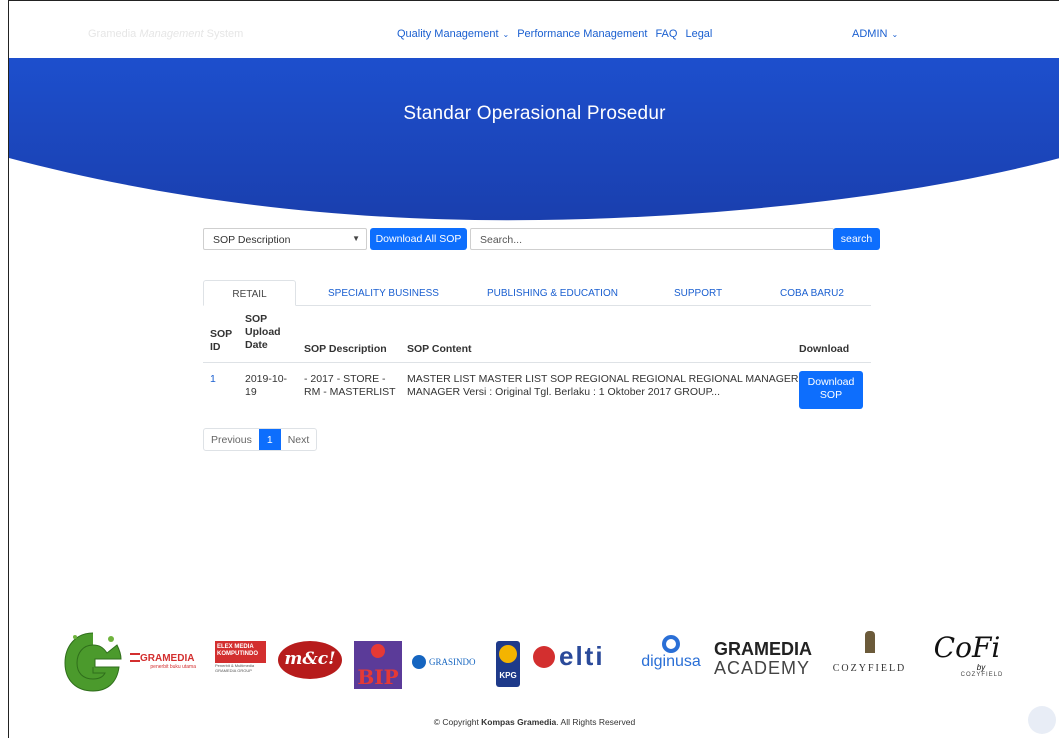 The width and height of the screenshot is (1059, 738). I want to click on user-menu: ADMIN ⌄, so click(875, 34).